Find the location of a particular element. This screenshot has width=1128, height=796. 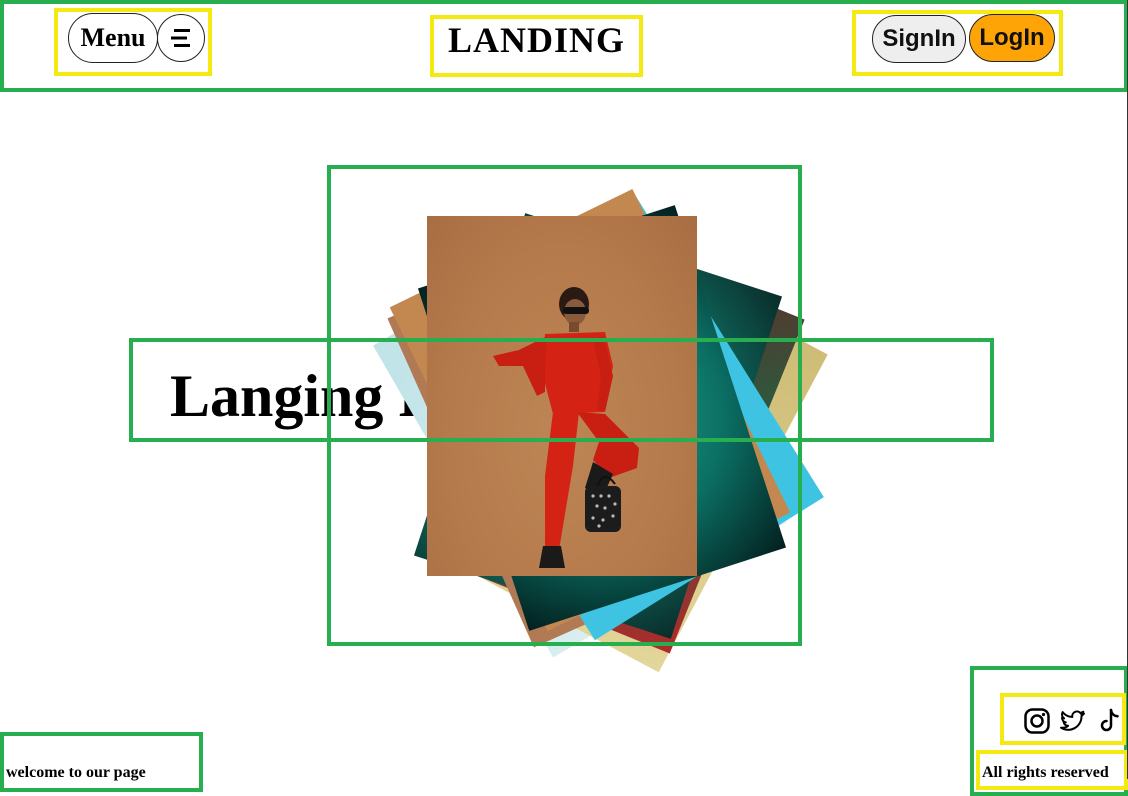

hamburger-icon is located at coordinates (180, 38).